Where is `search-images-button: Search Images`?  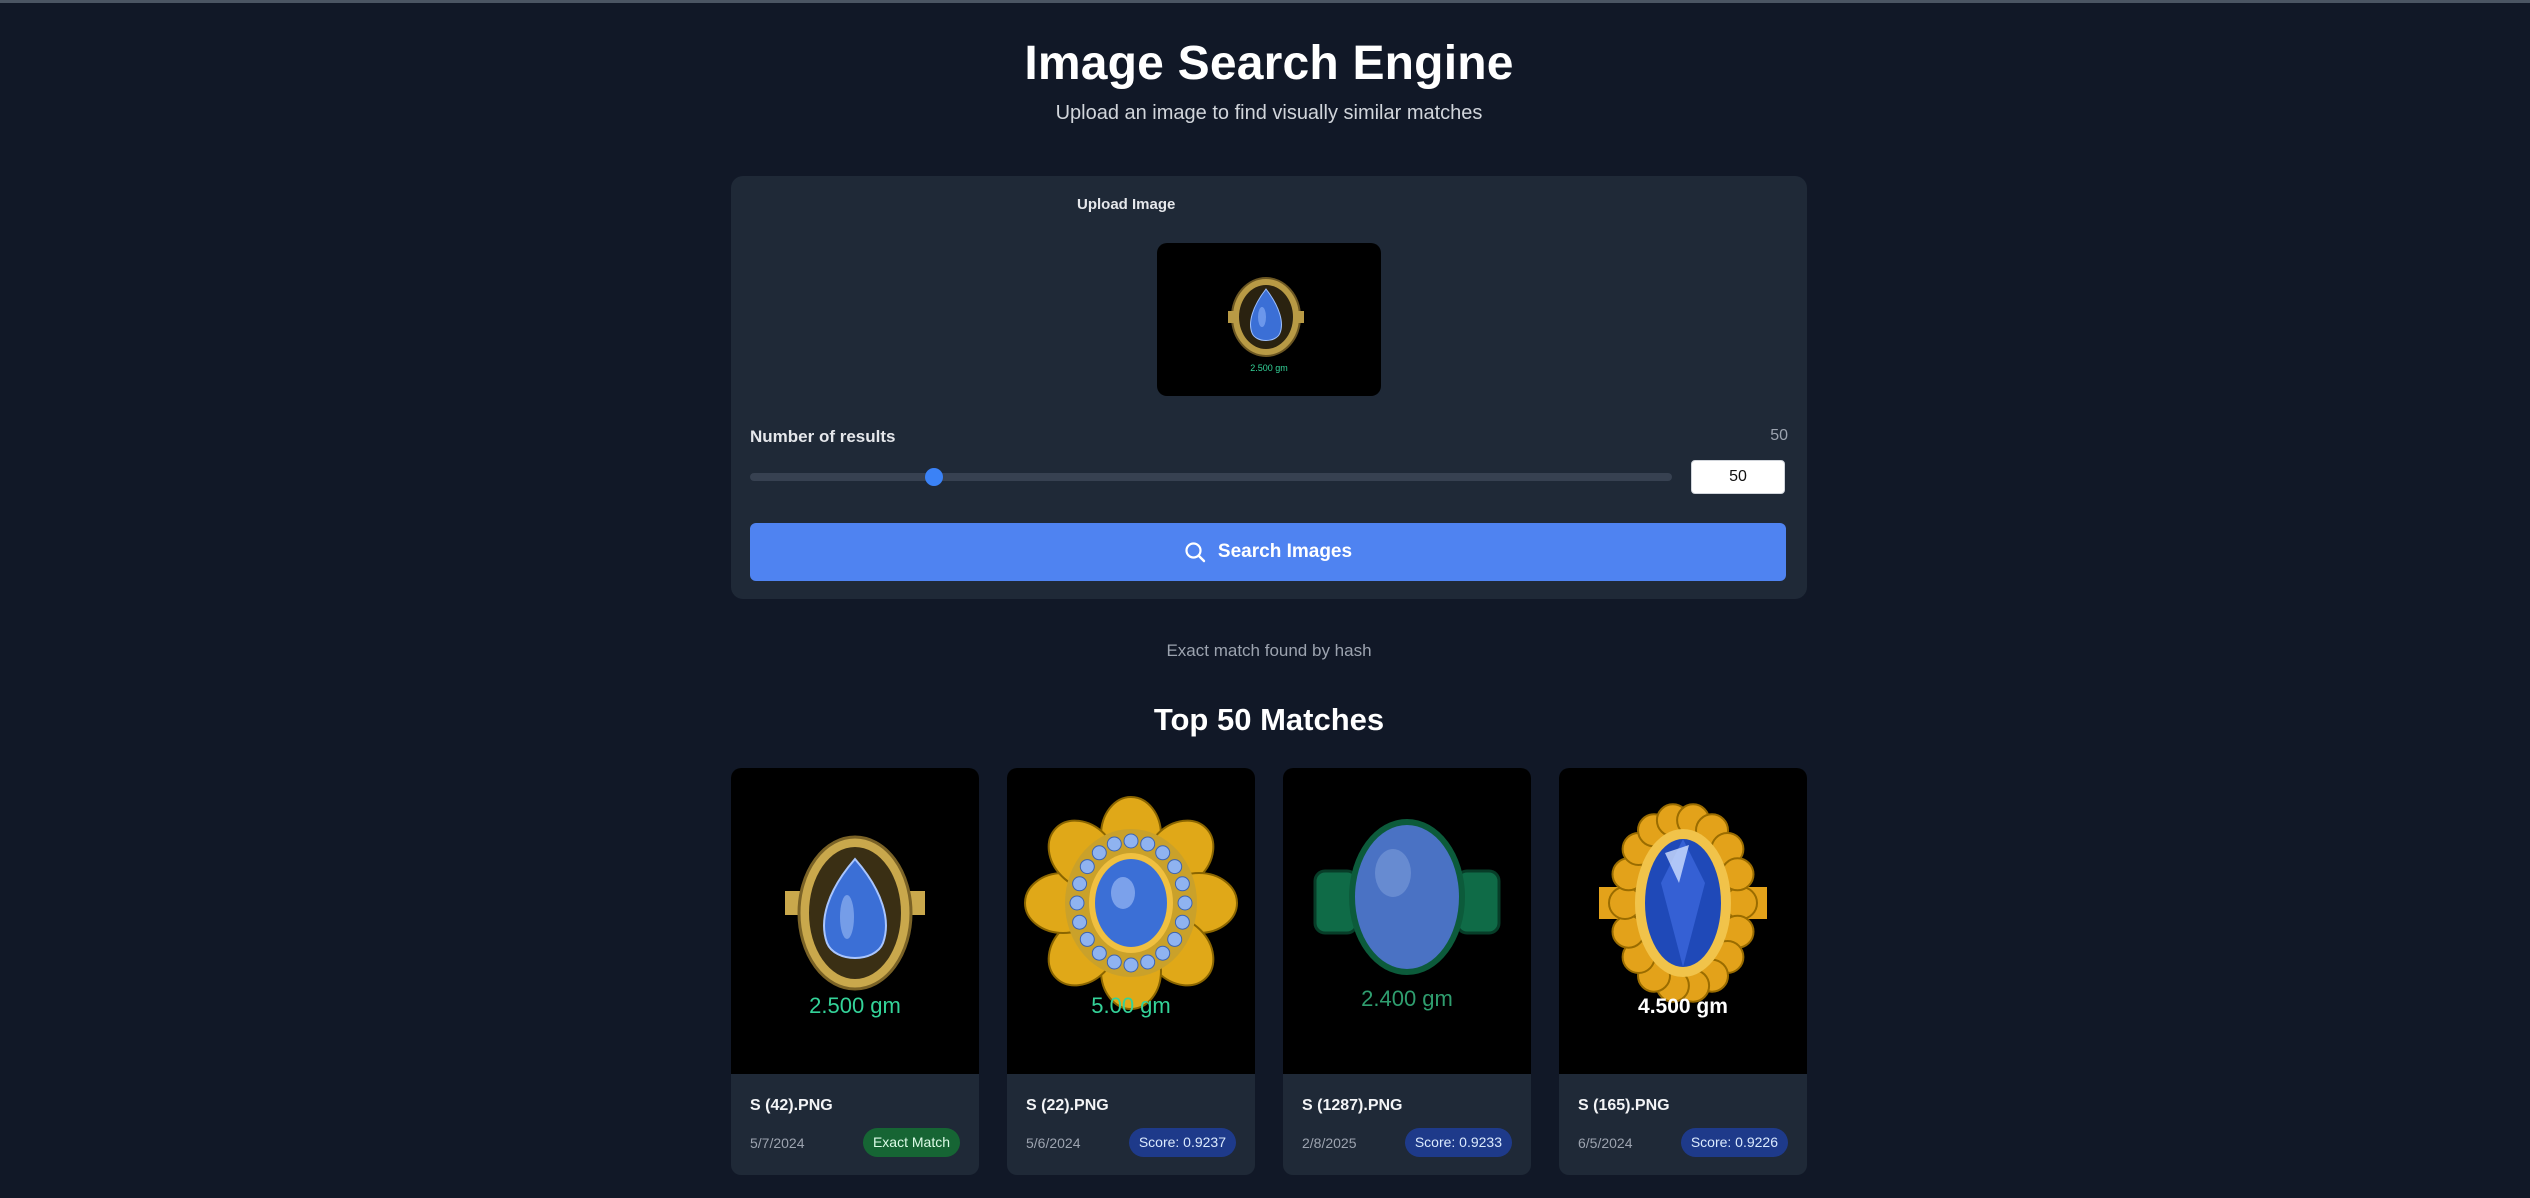
search-images-button: Search Images is located at coordinates (1268, 552).